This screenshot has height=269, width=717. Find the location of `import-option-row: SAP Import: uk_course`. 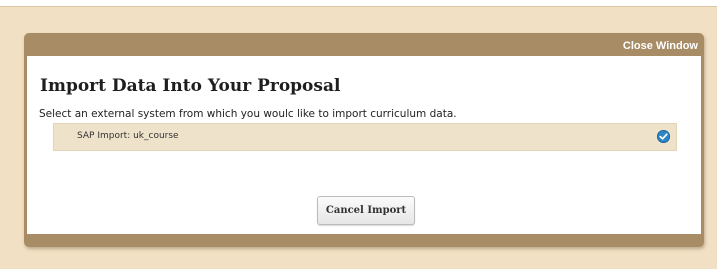

import-option-row: SAP Import: uk_course is located at coordinates (365, 137).